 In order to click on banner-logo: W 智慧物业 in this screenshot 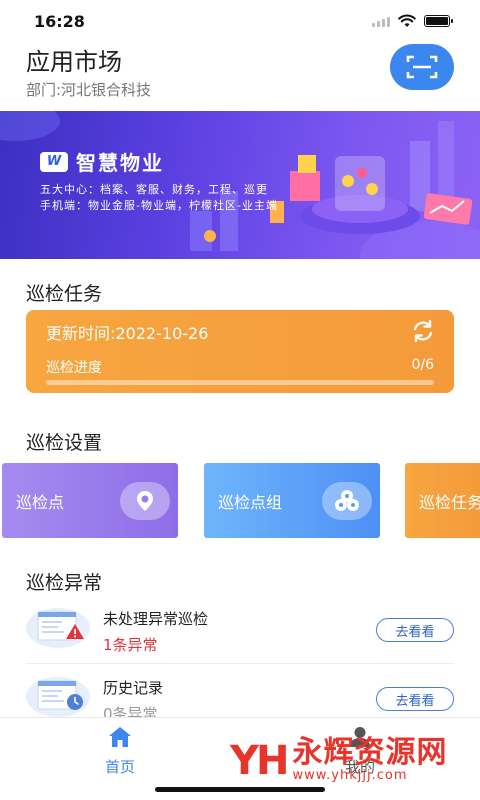, I will do `click(102, 161)`.